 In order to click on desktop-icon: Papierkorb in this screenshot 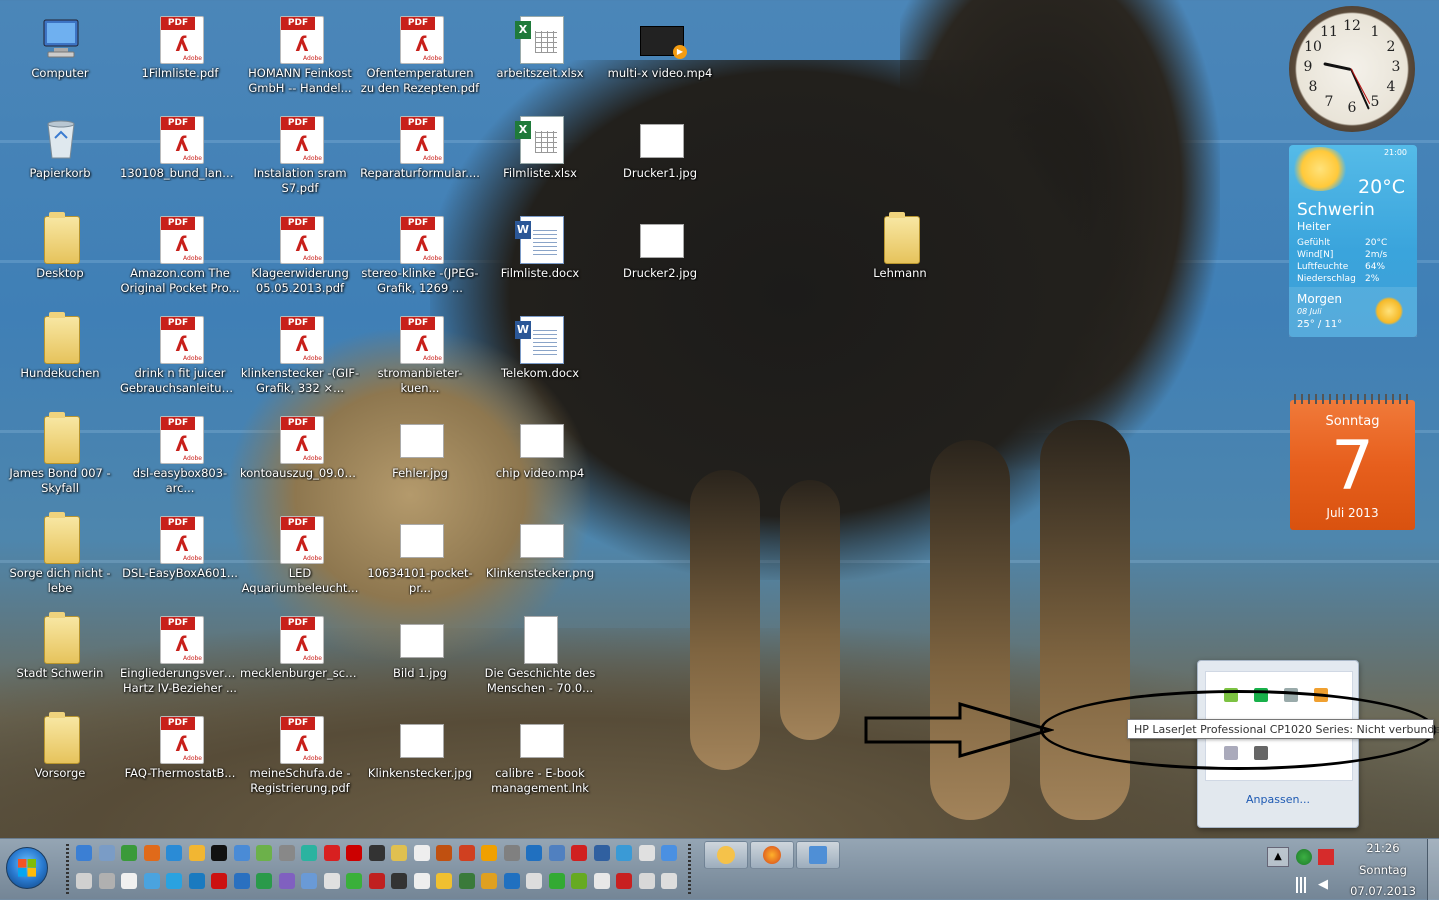, I will do `click(60, 156)`.